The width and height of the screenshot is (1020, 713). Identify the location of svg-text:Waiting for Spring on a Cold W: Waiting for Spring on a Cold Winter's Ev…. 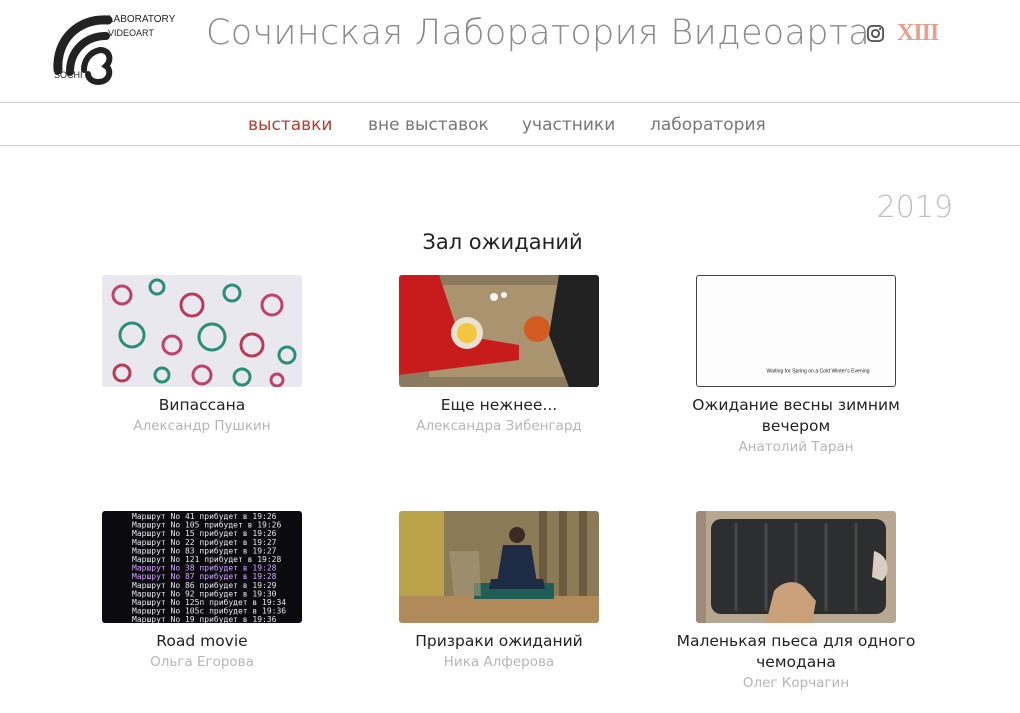
(818, 371).